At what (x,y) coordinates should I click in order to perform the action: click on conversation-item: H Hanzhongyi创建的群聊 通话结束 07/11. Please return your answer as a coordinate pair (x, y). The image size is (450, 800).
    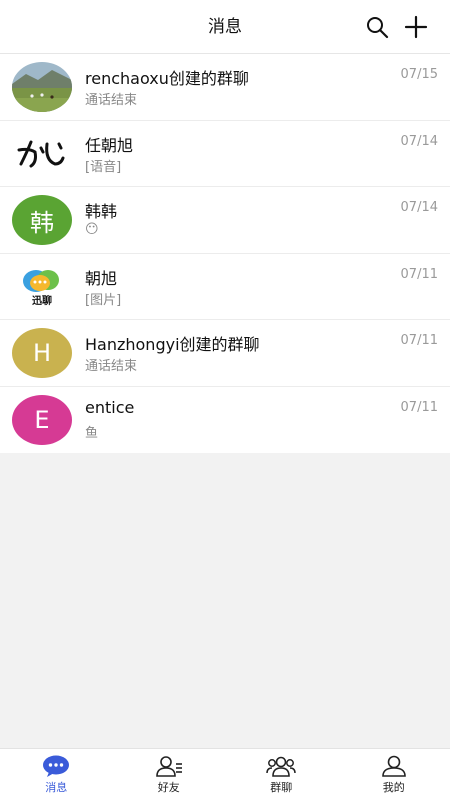
    Looking at the image, I should click on (225, 353).